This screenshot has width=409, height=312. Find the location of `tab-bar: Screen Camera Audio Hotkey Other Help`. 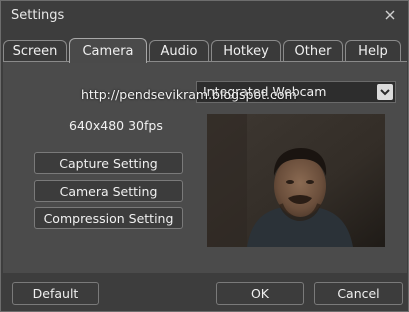

tab-bar: Screen Camera Audio Hotkey Other Help is located at coordinates (205, 50).